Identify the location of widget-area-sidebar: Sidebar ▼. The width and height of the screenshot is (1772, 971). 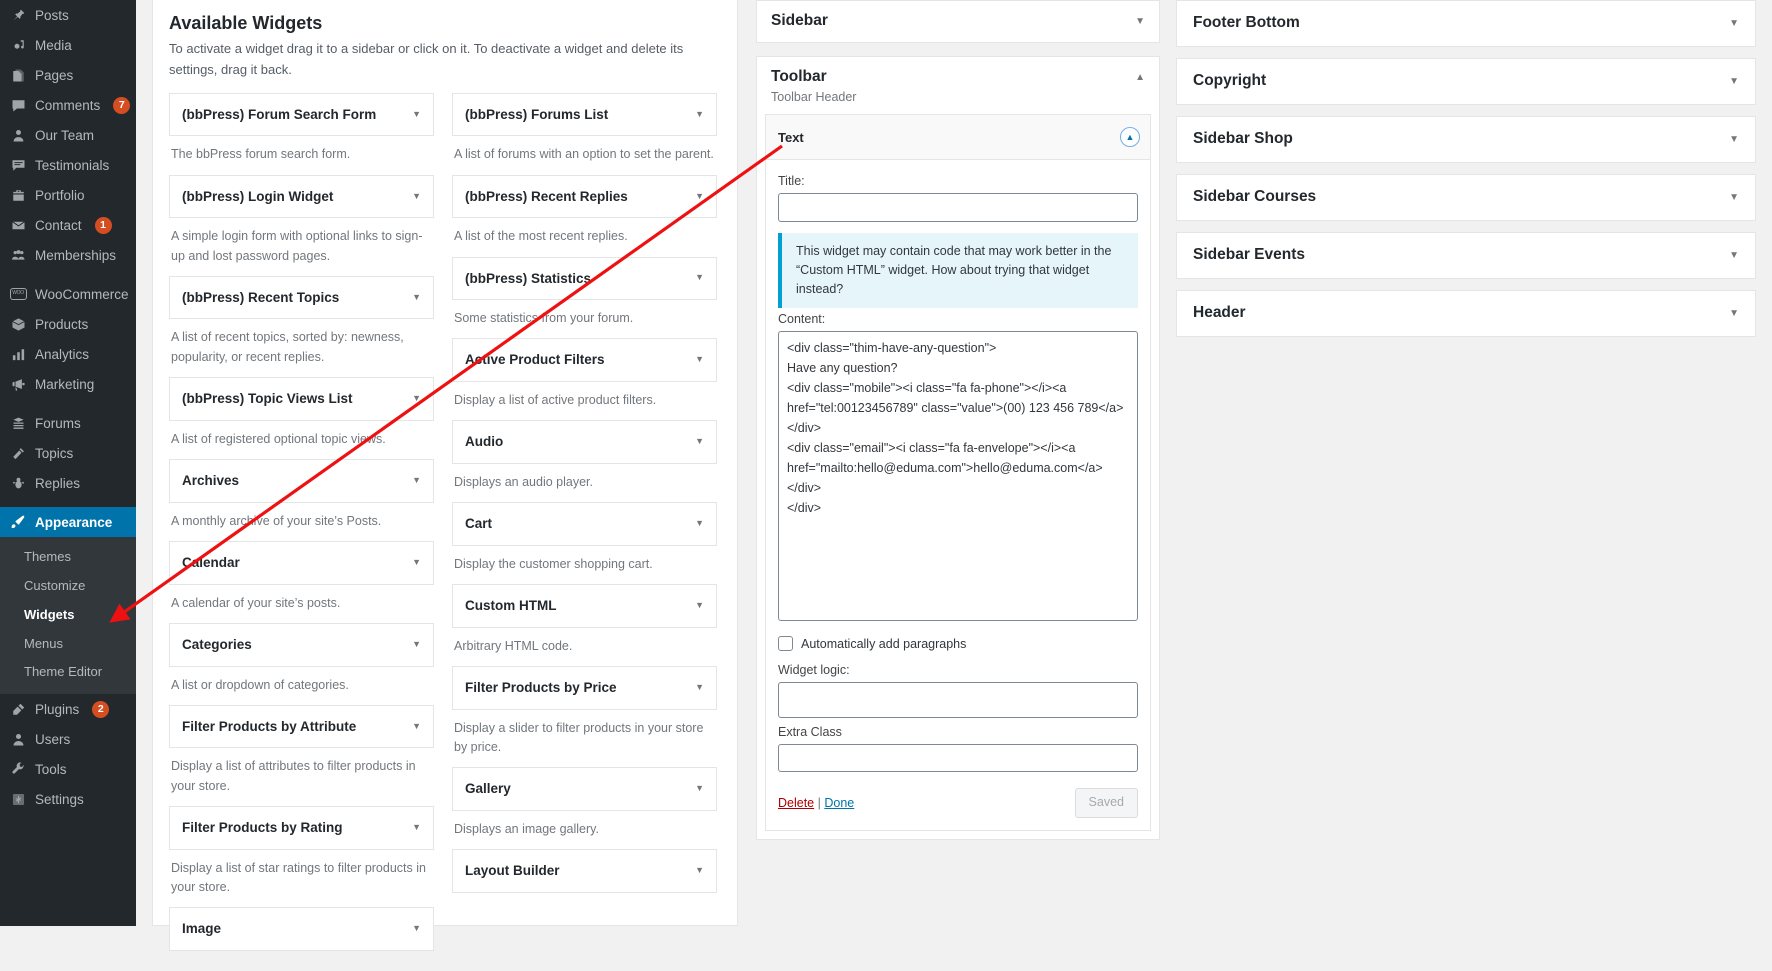
(958, 21).